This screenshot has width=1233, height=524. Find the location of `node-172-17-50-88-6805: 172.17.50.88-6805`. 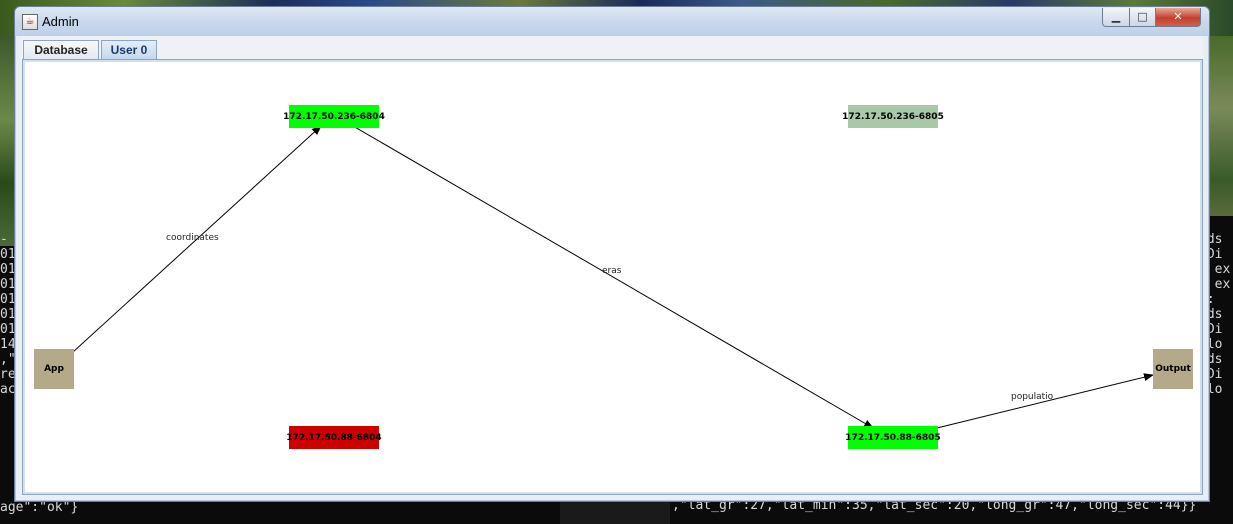

node-172-17-50-88-6805: 172.17.50.88-6805 is located at coordinates (893, 437).